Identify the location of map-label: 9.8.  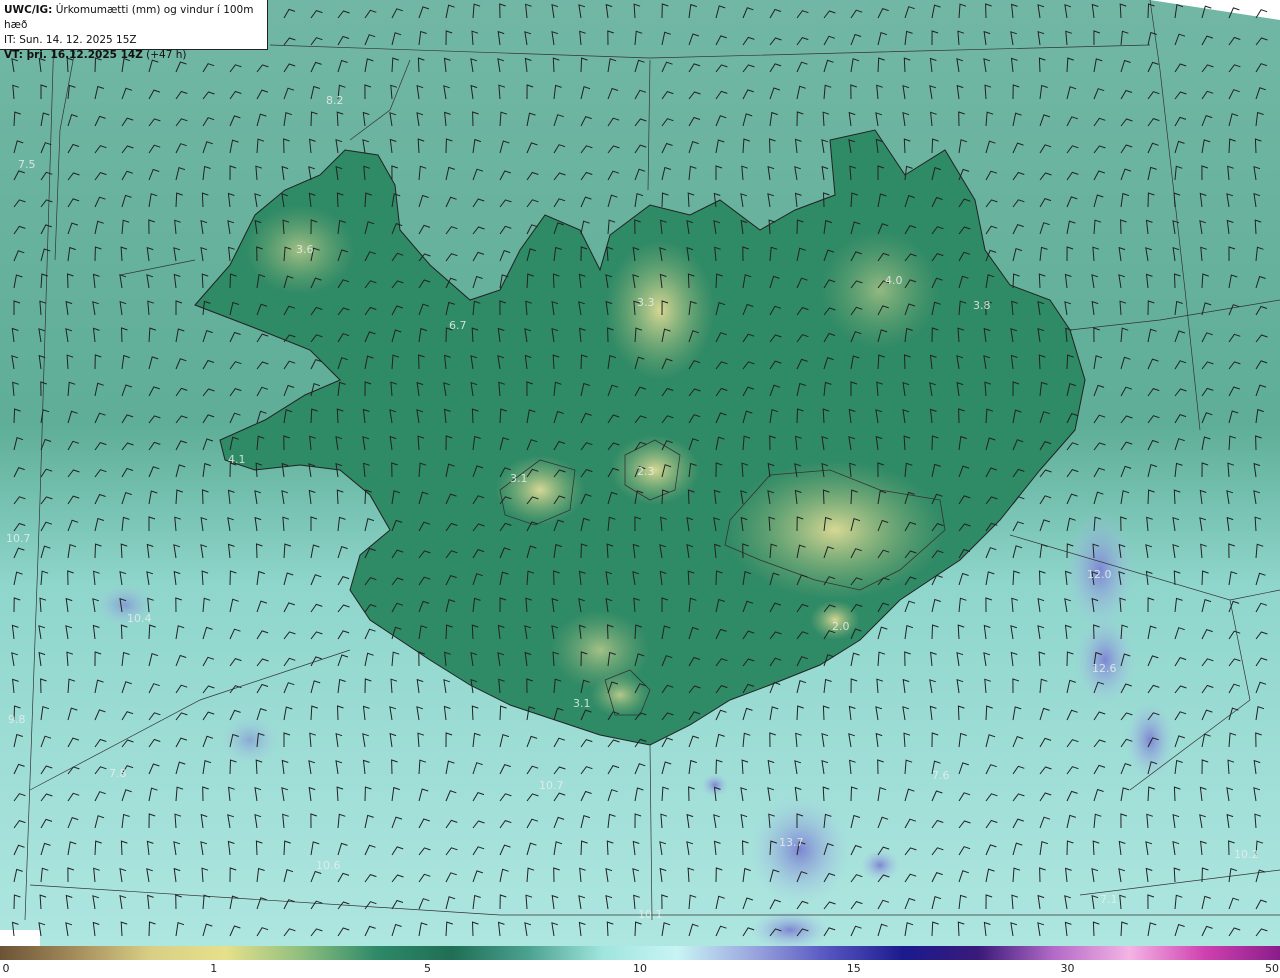
(17, 719).